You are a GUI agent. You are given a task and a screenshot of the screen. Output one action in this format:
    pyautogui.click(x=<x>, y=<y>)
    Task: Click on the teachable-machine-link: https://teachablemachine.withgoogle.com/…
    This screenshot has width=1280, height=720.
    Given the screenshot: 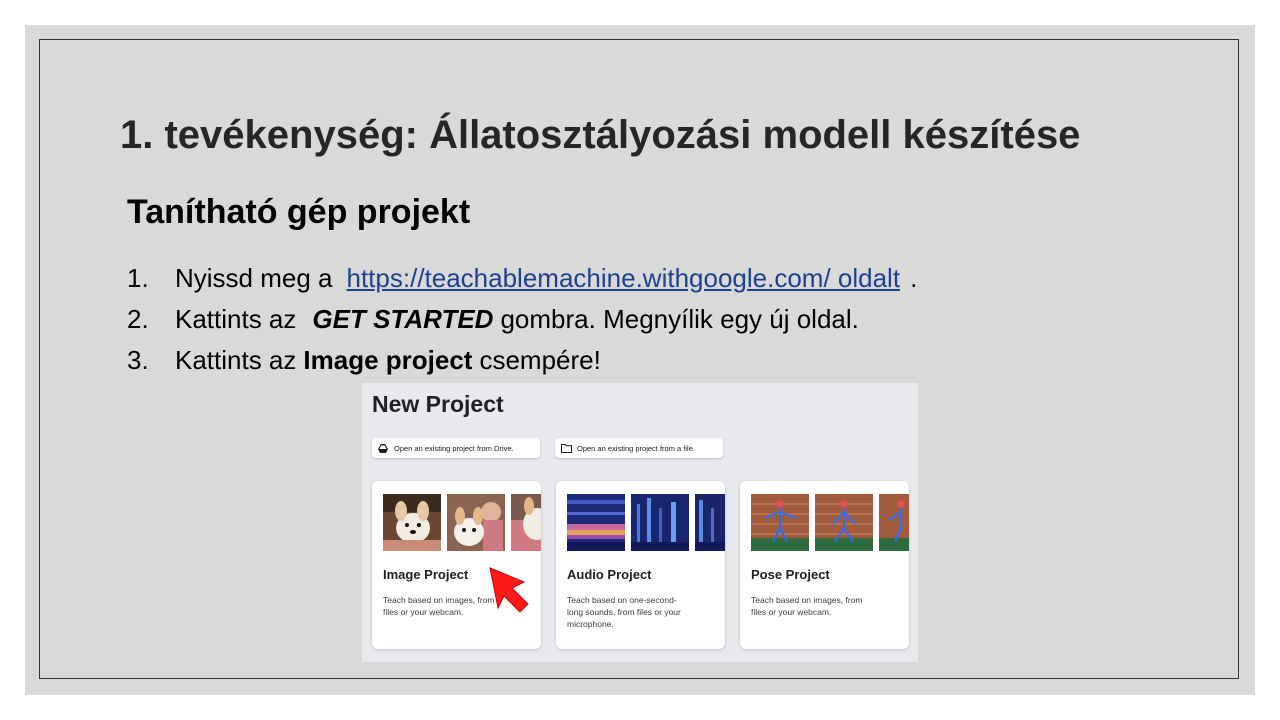 What is the action you would take?
    pyautogui.click(x=624, y=281)
    